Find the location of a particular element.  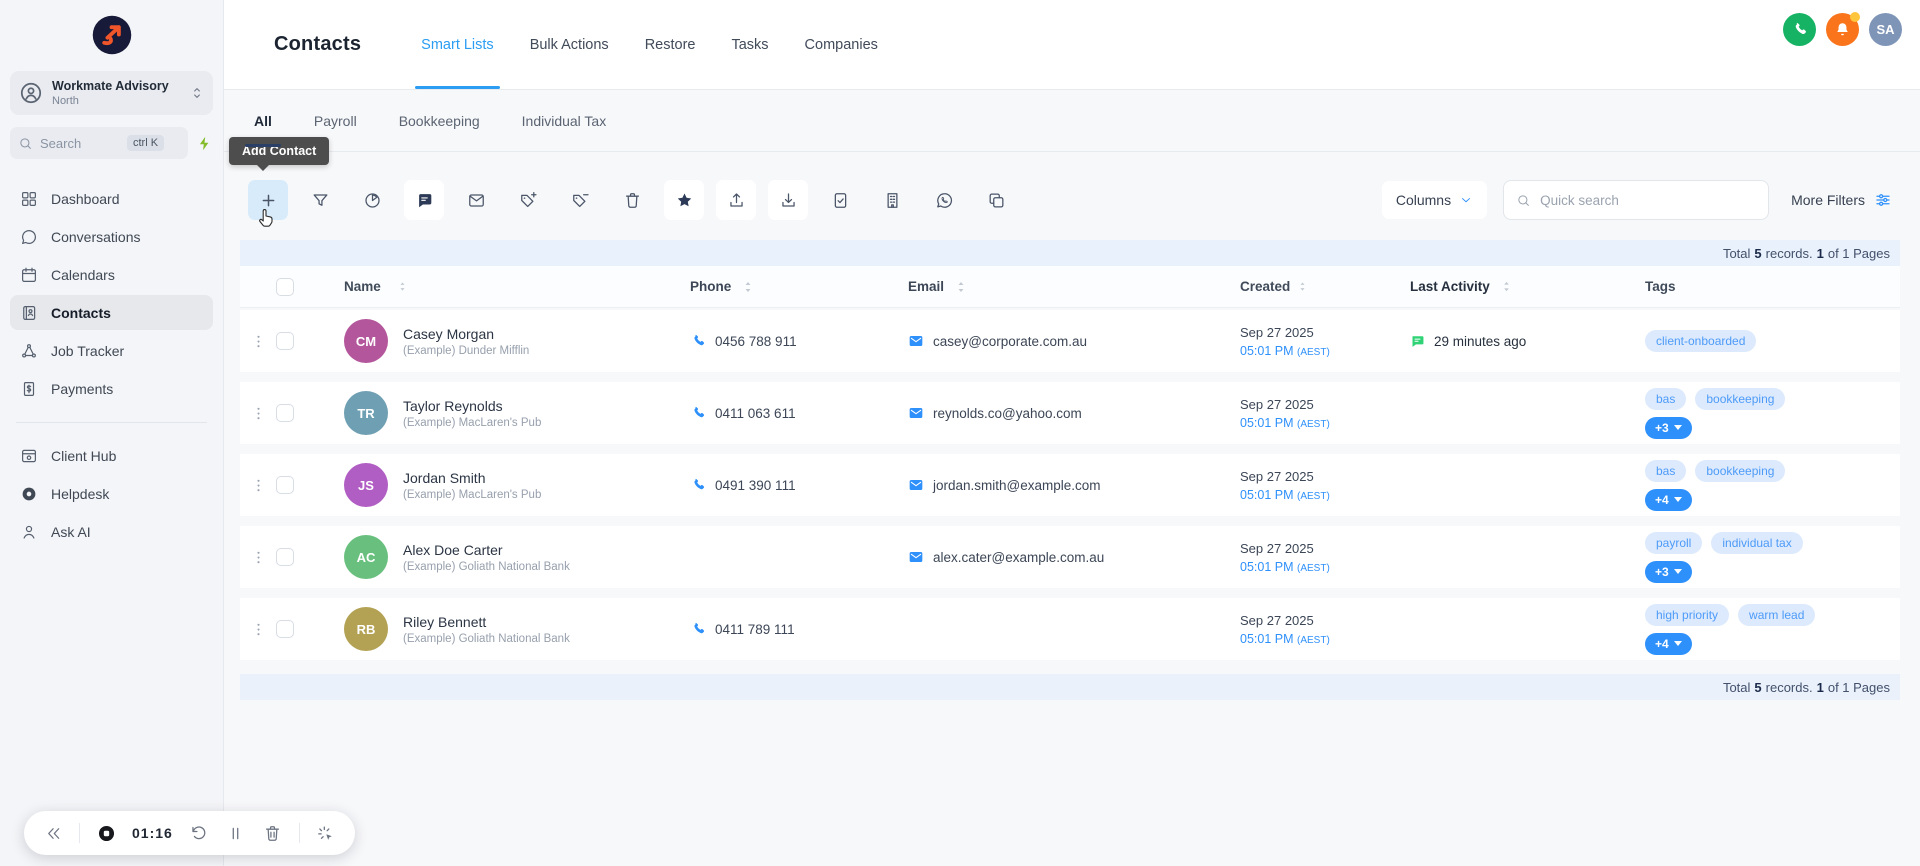

quick-search is located at coordinates (1636, 200).